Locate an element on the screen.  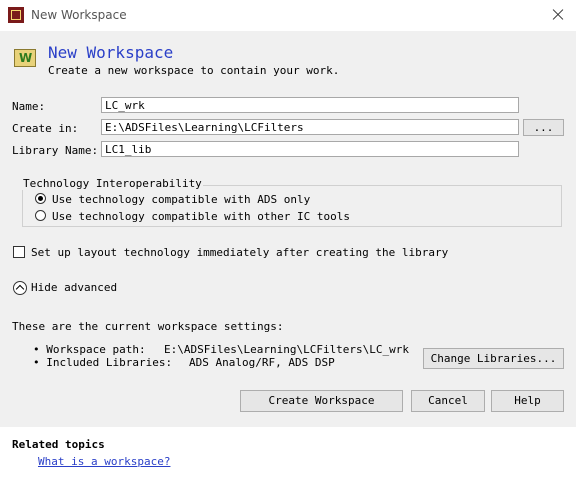
included-libraries-value: ADS Analog/RF, ADS DSP is located at coordinates (262, 362).